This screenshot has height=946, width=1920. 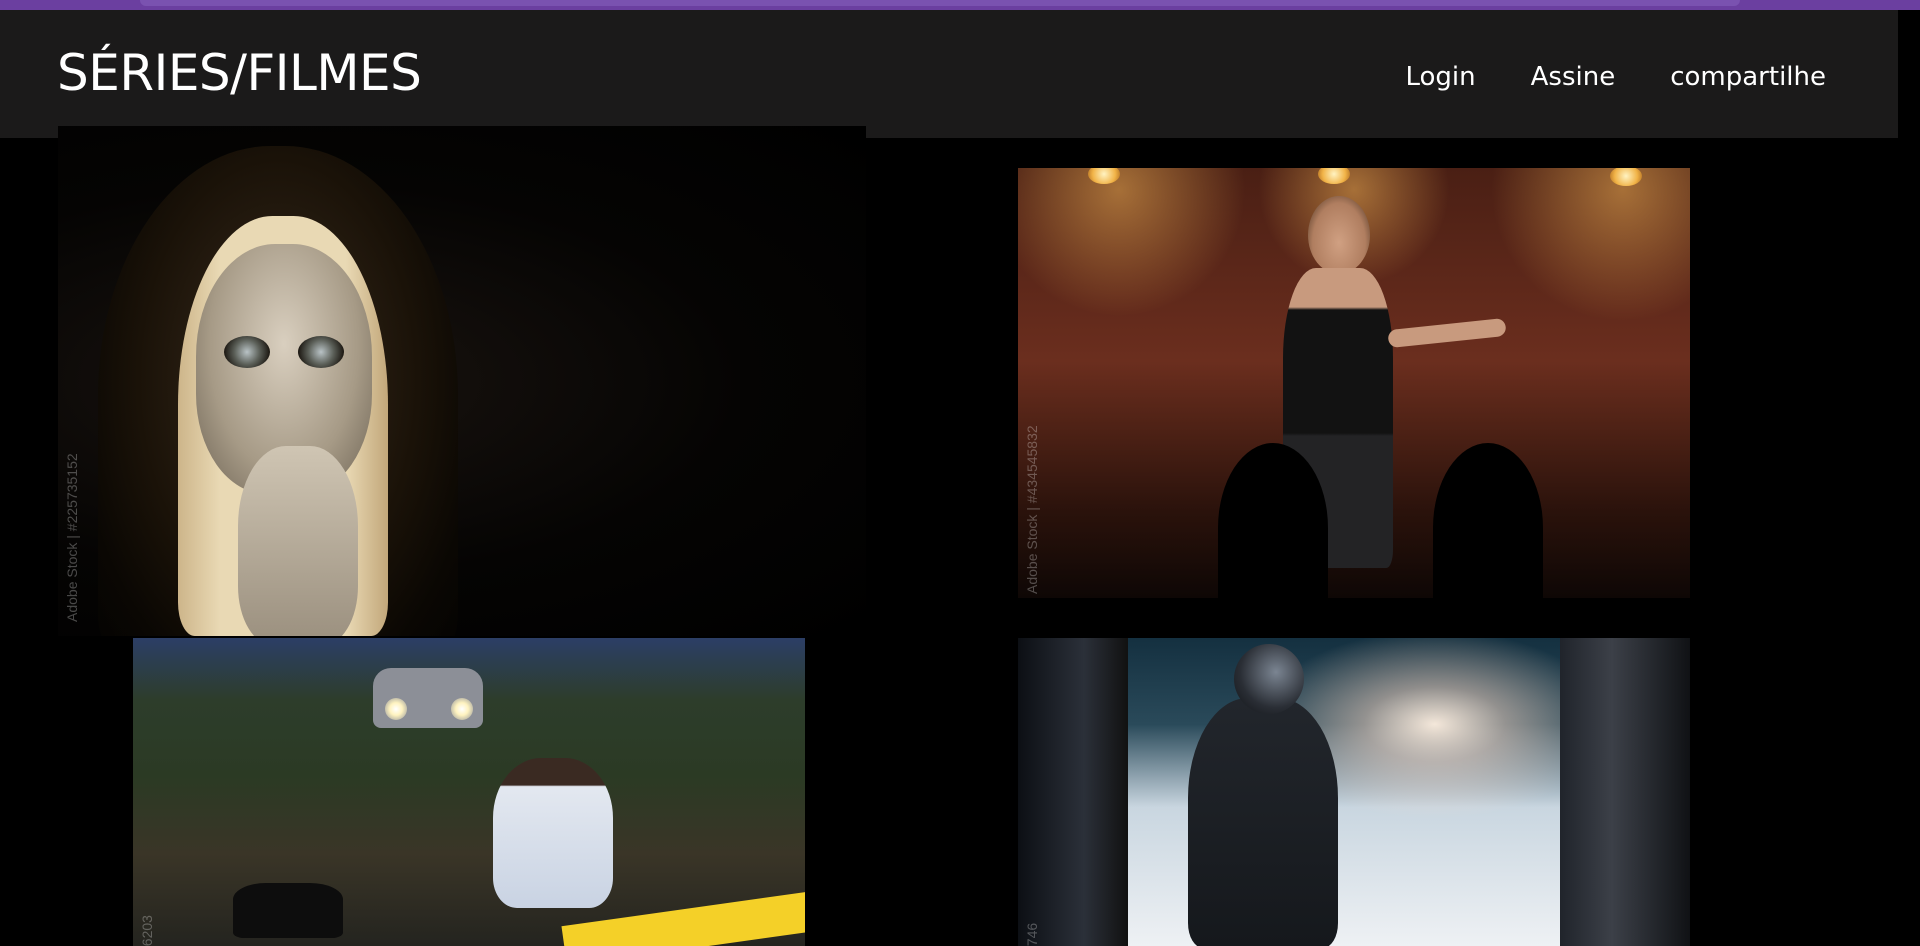 I want to click on browser-tab-strip, so click(x=940, y=3).